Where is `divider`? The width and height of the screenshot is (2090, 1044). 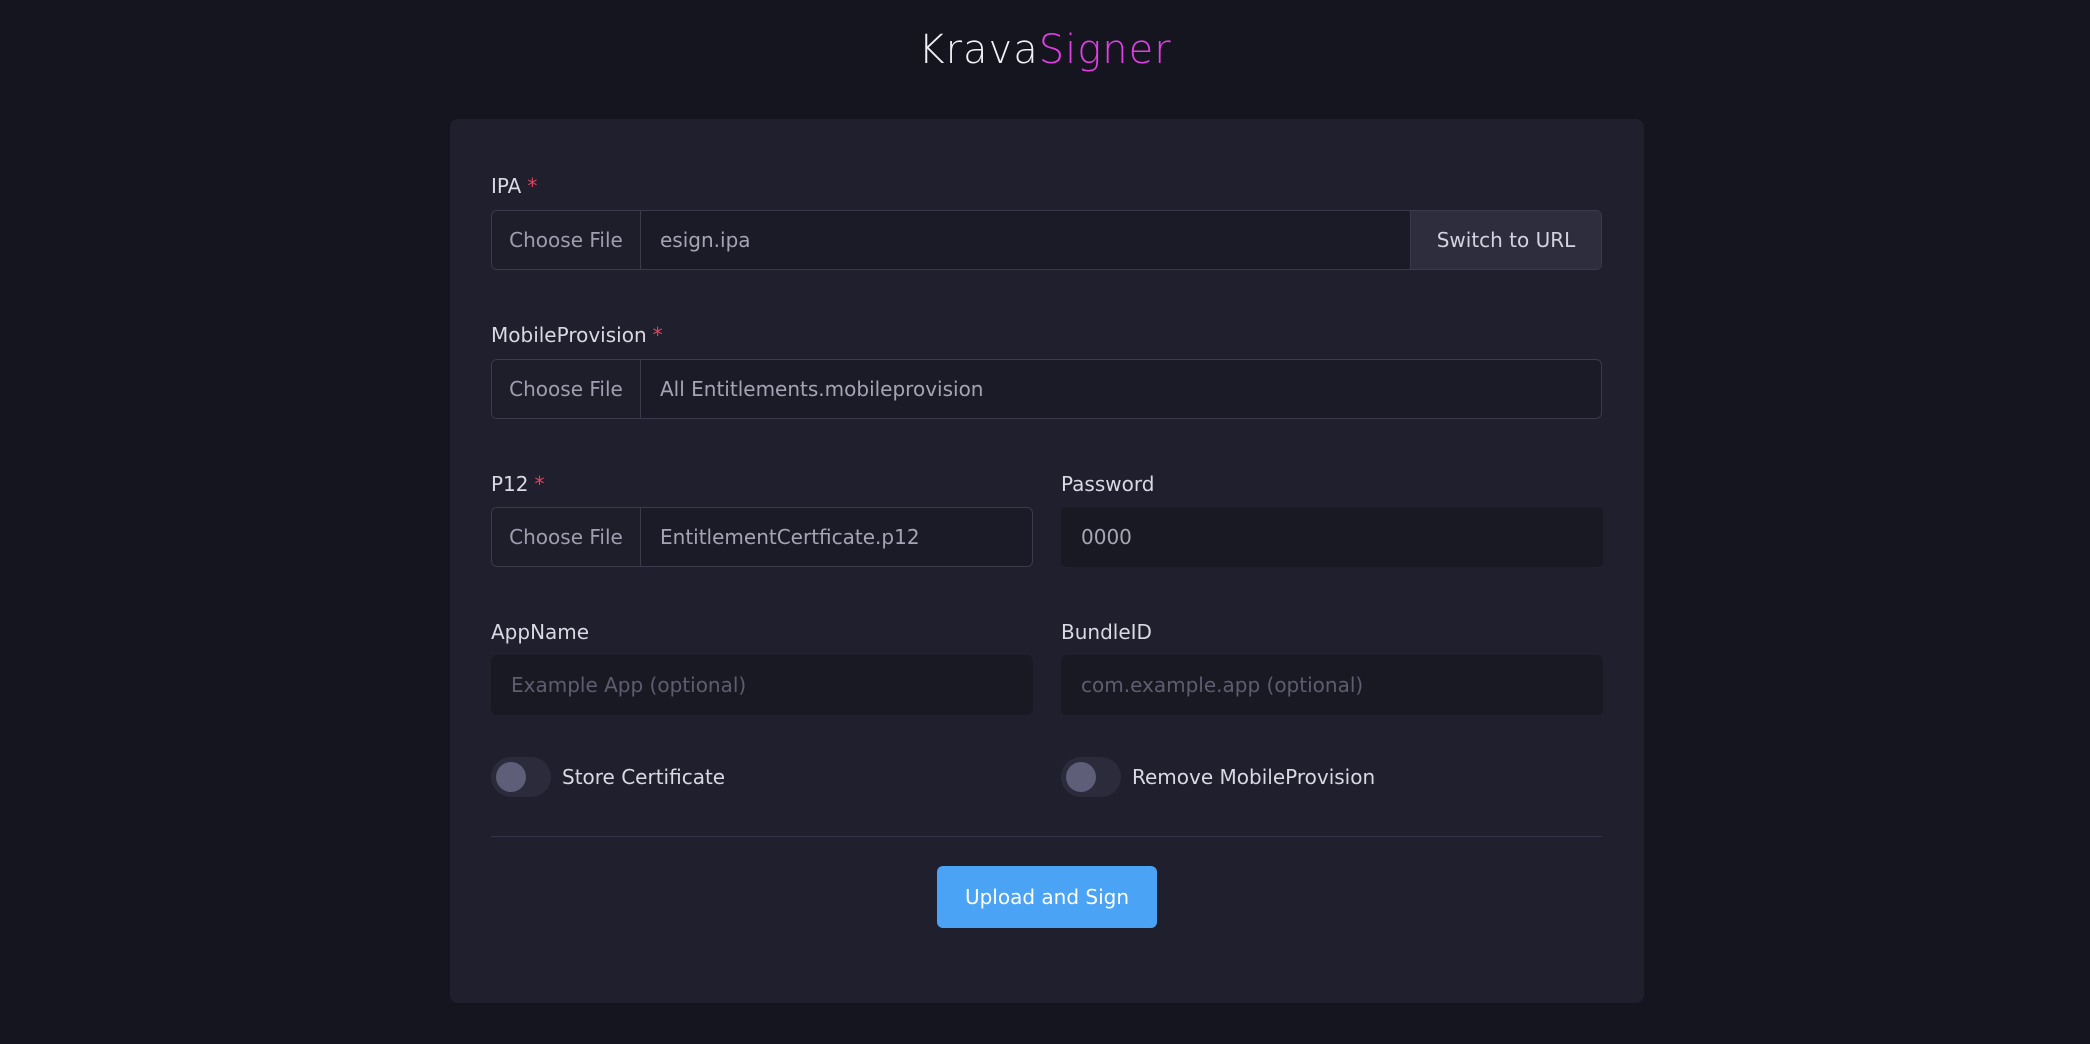 divider is located at coordinates (1046, 836).